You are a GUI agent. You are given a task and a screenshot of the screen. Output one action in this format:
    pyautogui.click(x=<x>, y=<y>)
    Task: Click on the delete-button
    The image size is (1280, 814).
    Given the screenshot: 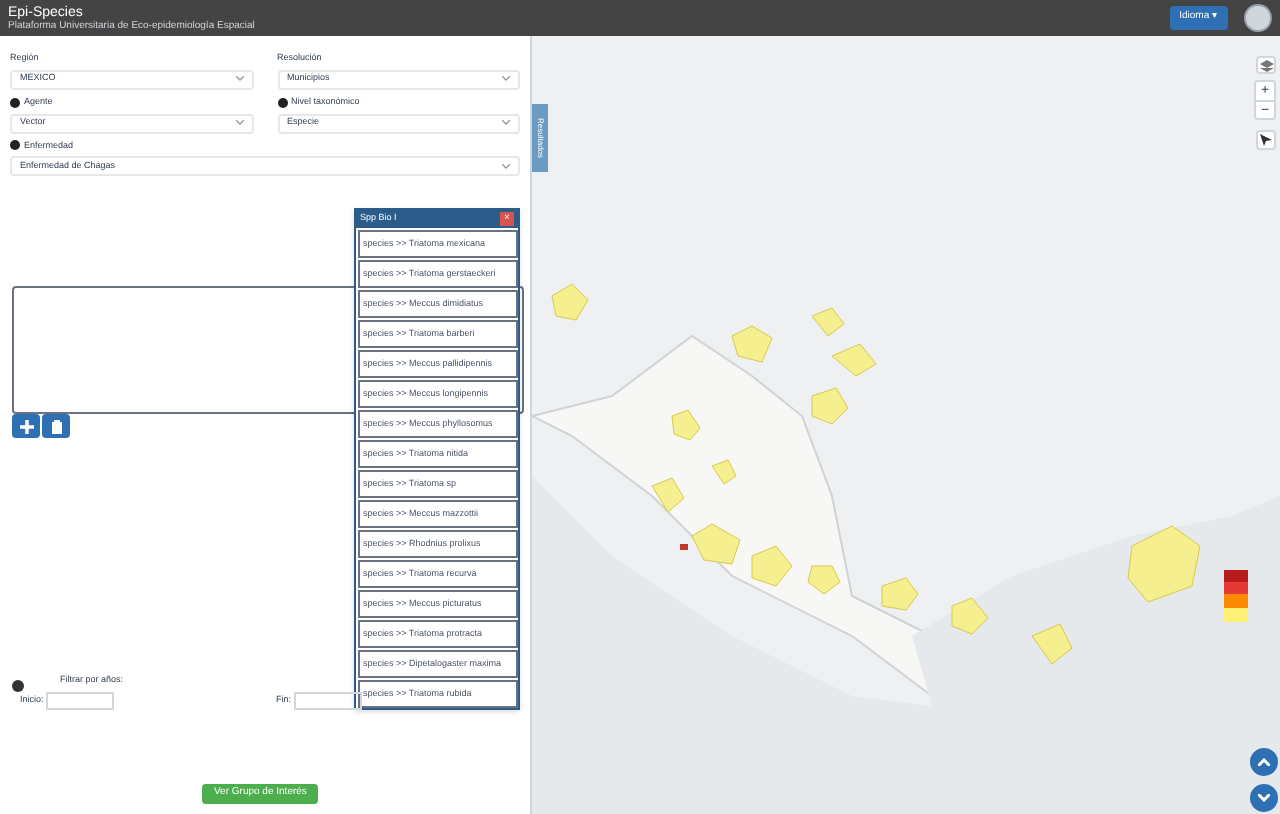 What is the action you would take?
    pyautogui.click(x=56, y=426)
    